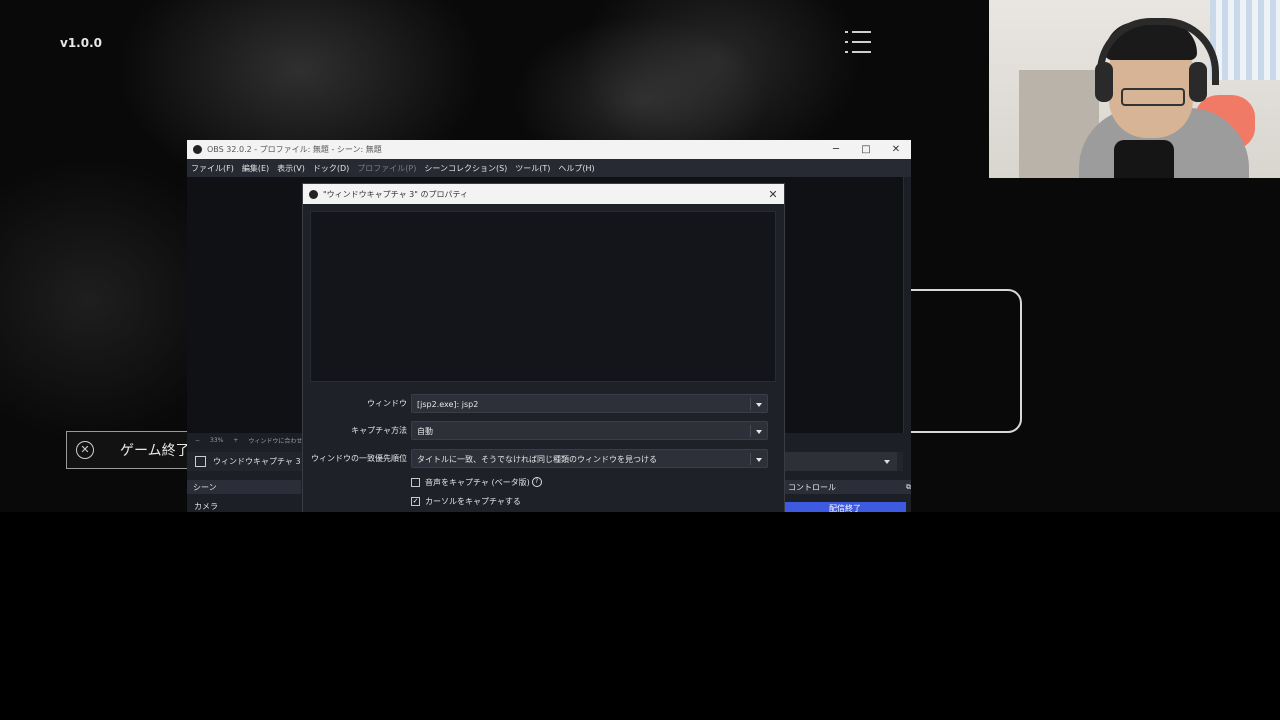 The width and height of the screenshot is (1280, 720). I want to click on menu-help: ヘルプ(H), so click(576, 168).